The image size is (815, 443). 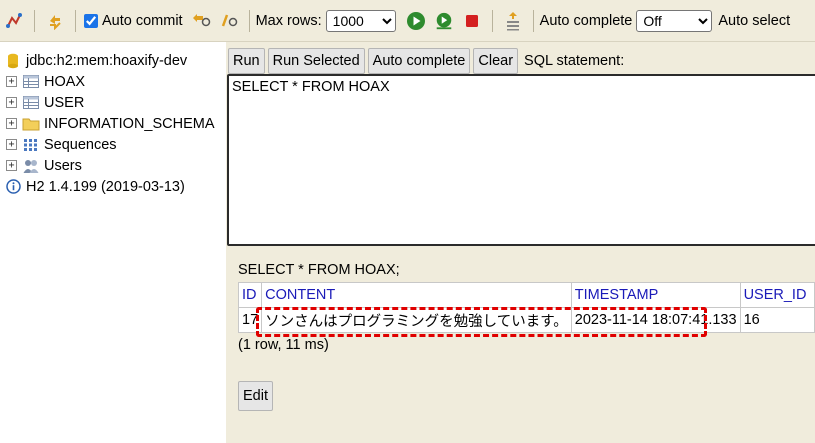 What do you see at coordinates (91, 20) in the screenshot?
I see `auto-commit-checkbox` at bounding box center [91, 20].